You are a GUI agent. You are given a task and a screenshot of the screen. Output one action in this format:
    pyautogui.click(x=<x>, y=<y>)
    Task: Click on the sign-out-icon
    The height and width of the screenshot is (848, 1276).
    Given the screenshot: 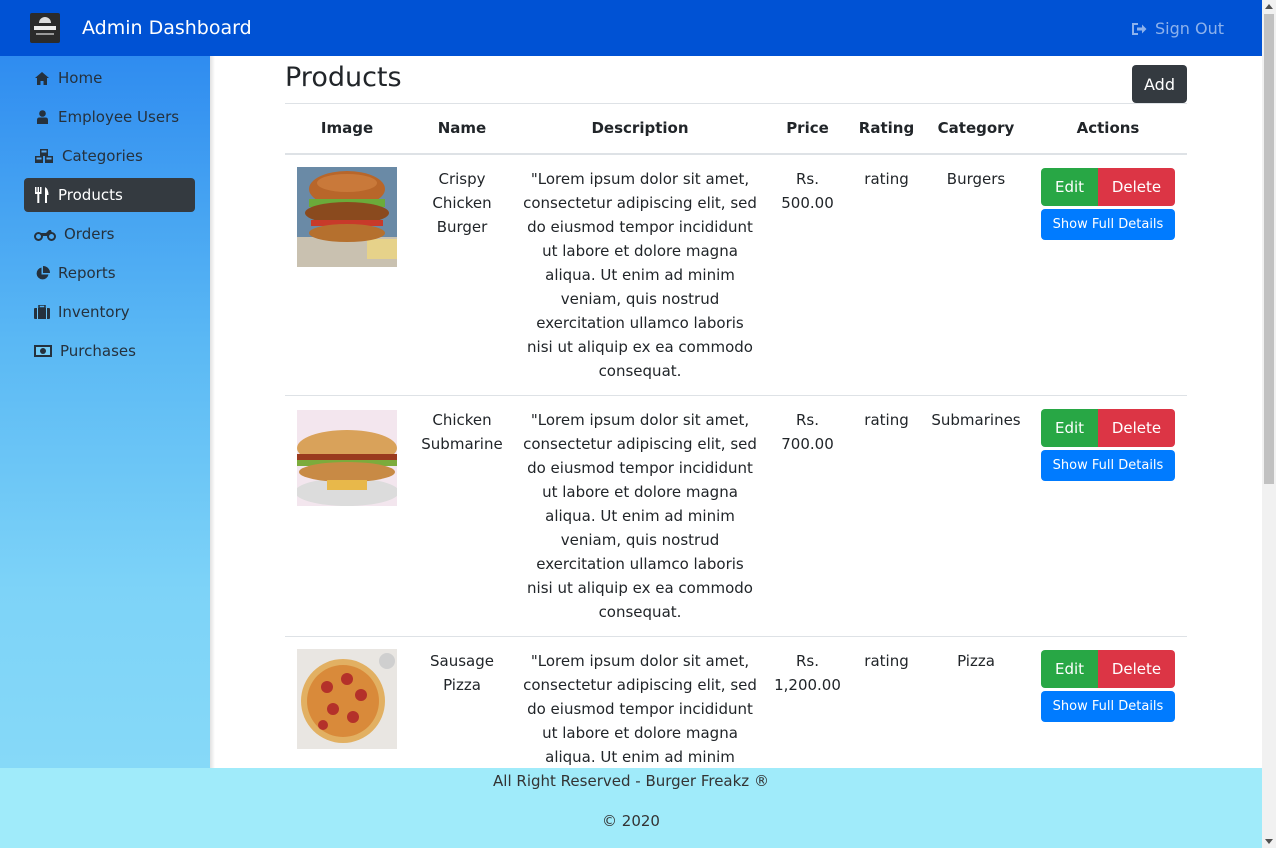 What is the action you would take?
    pyautogui.click(x=1139, y=28)
    